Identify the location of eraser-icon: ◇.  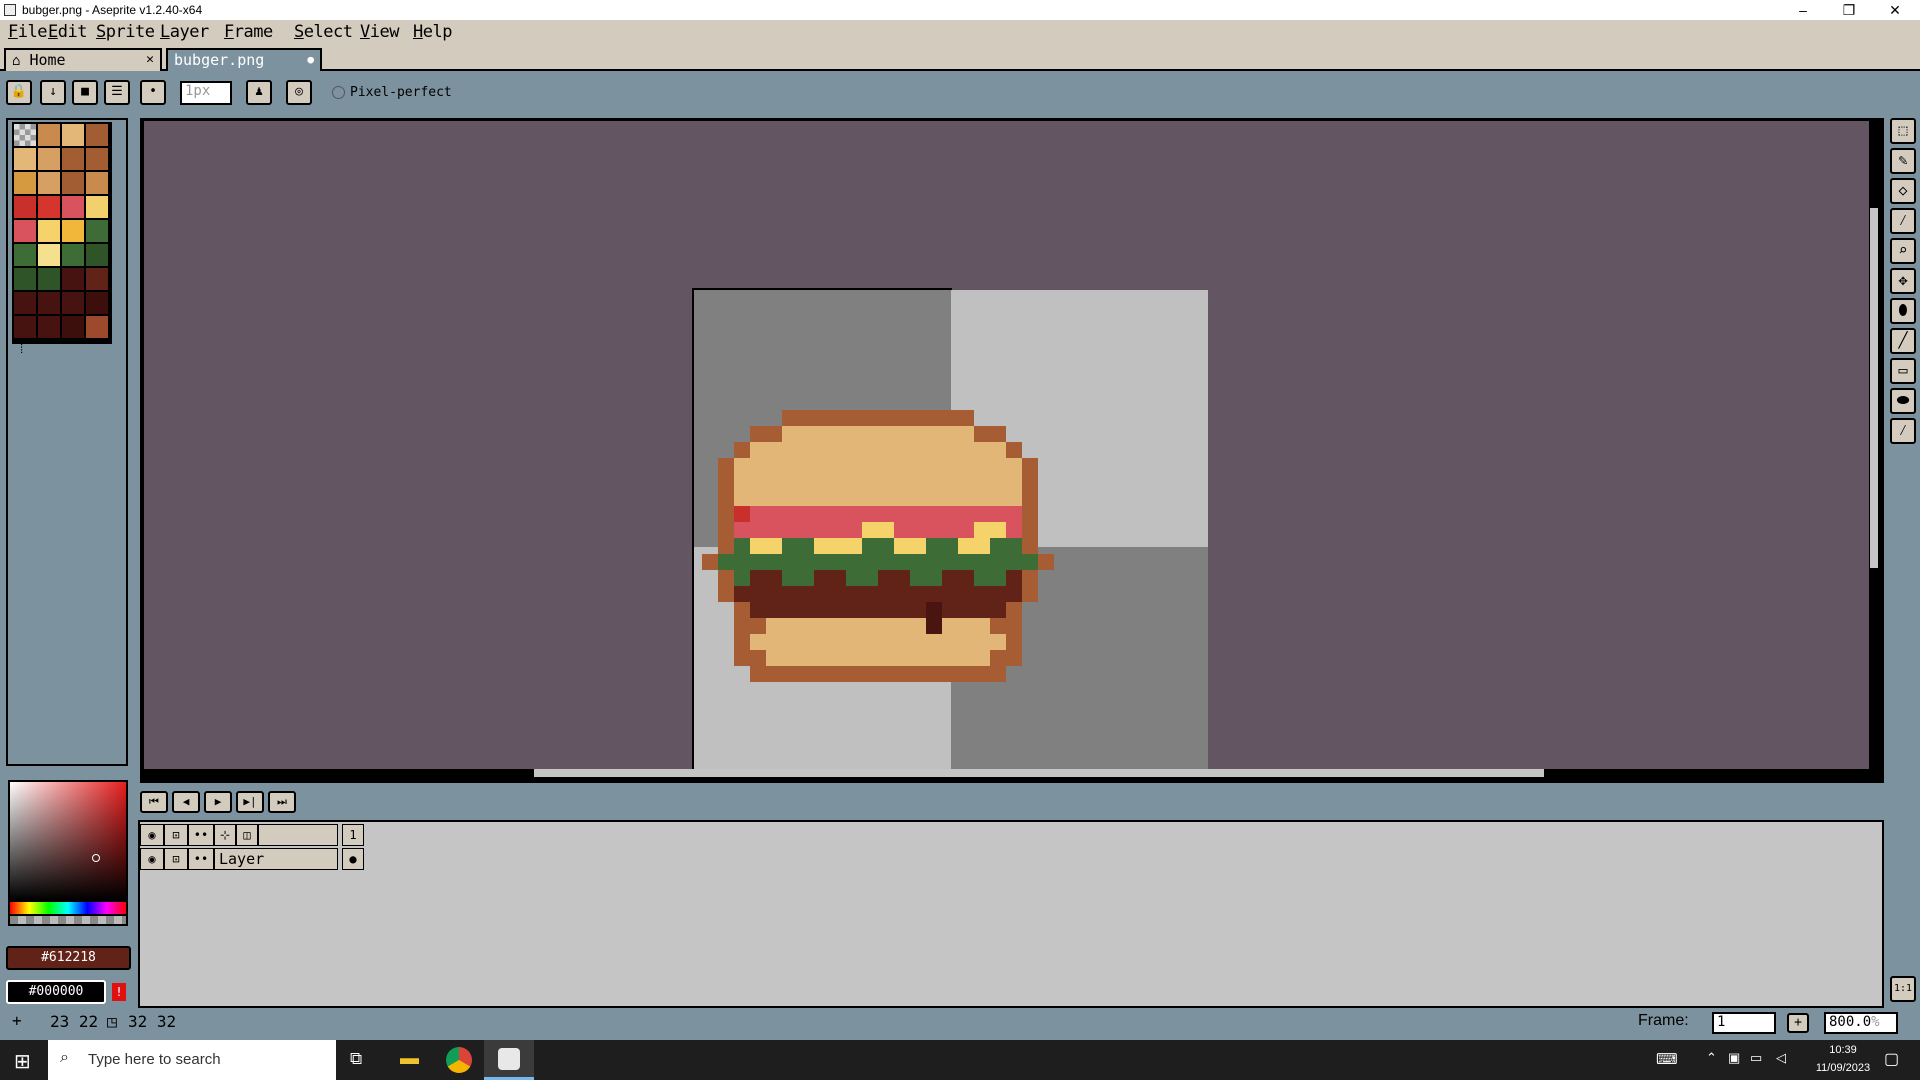
(1903, 191).